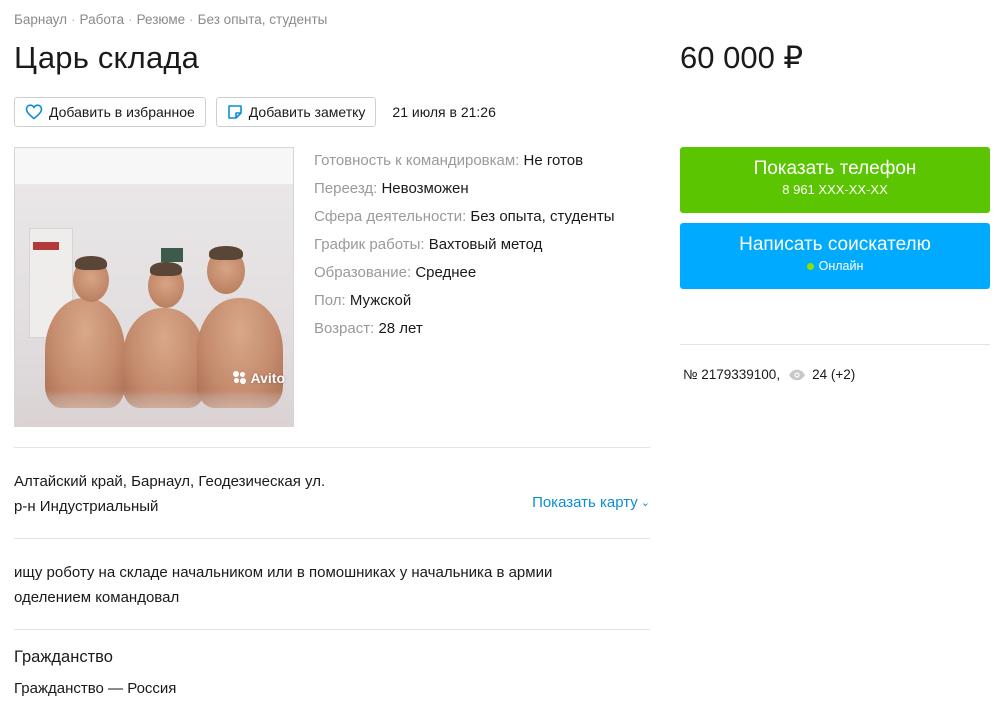  Describe the element at coordinates (40, 19) in the screenshot. I see `breadcrumb-item-city: Барнаул` at that location.